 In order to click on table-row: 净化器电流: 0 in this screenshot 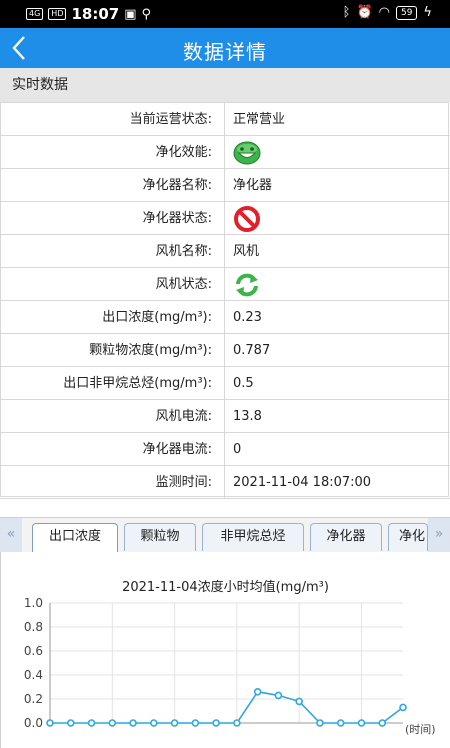, I will do `click(225, 449)`.